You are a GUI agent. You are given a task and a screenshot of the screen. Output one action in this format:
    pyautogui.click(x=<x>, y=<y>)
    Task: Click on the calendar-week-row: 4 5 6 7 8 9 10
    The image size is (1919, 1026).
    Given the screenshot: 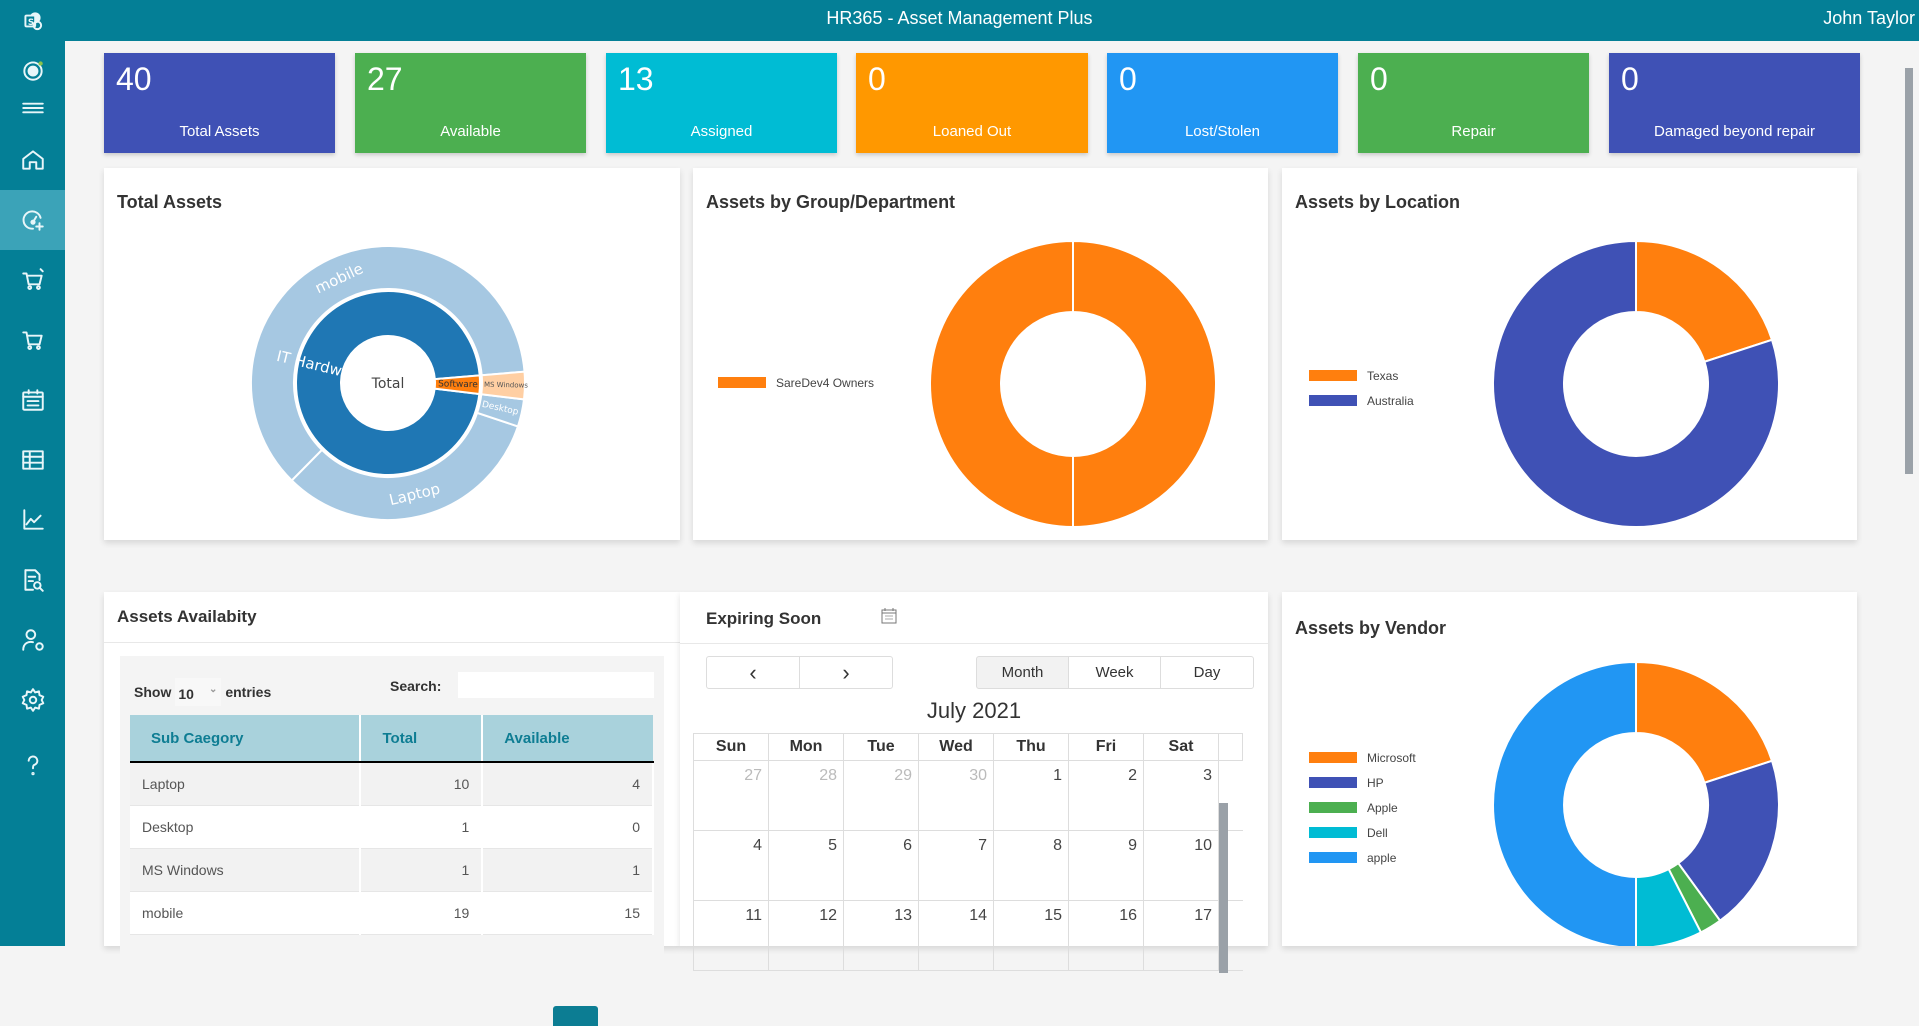 What is the action you would take?
    pyautogui.click(x=968, y=866)
    